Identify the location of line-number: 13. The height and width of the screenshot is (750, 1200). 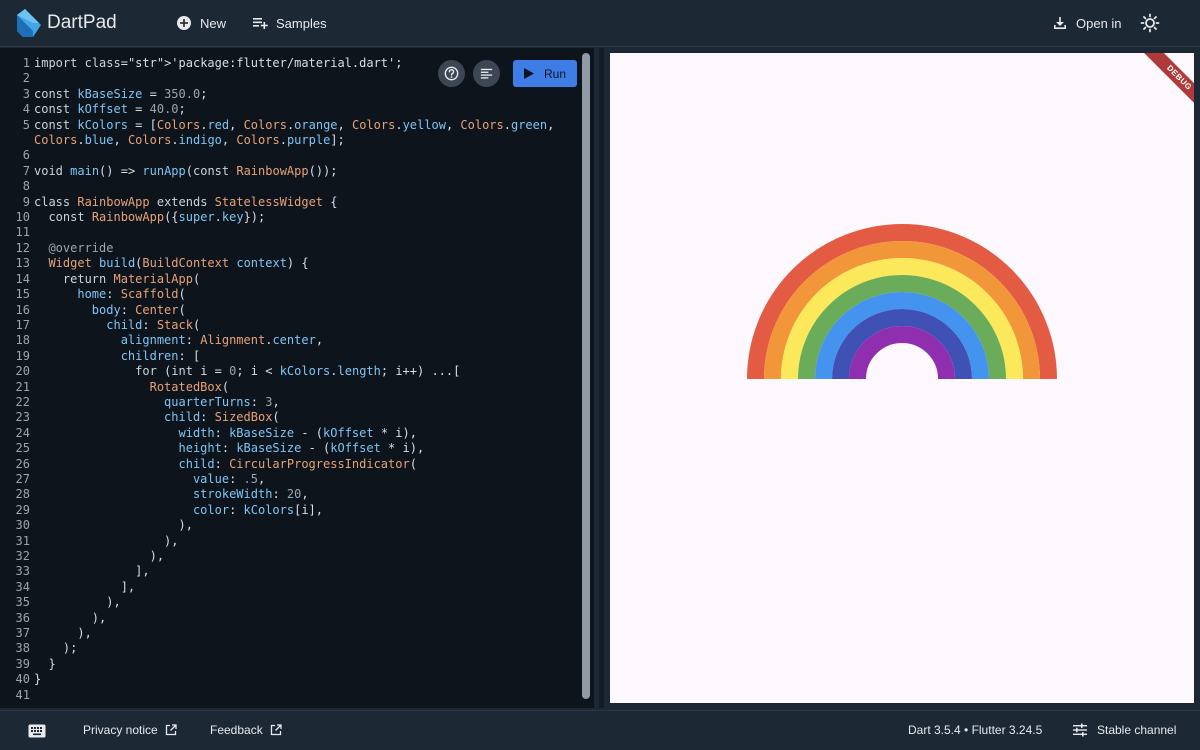
(22, 263).